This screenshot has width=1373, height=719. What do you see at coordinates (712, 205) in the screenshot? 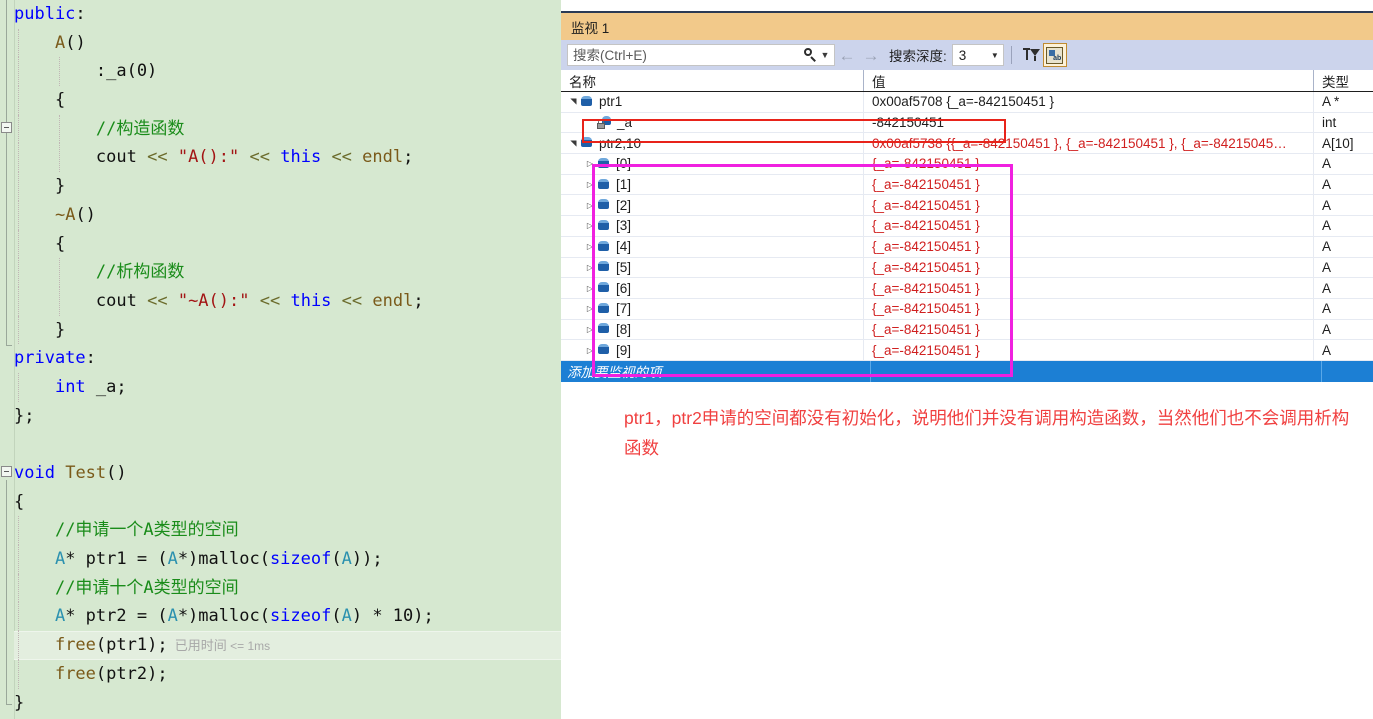
I see `watch-row-name-cell: ▷ [2]` at bounding box center [712, 205].